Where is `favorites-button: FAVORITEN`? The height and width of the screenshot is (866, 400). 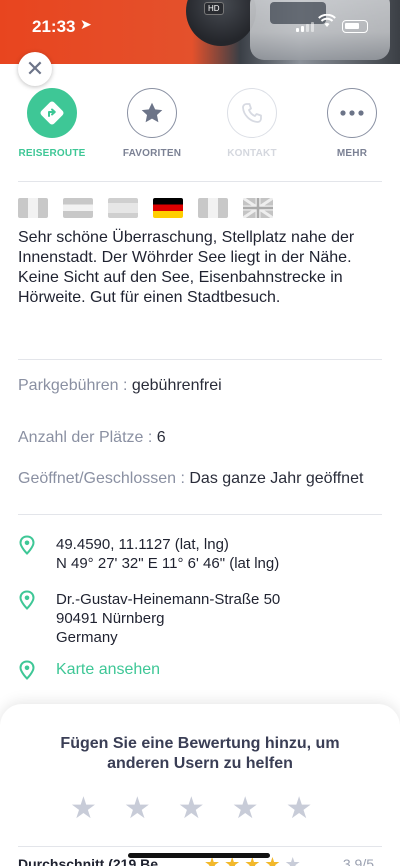
favorites-button: FAVORITEN is located at coordinates (152, 123).